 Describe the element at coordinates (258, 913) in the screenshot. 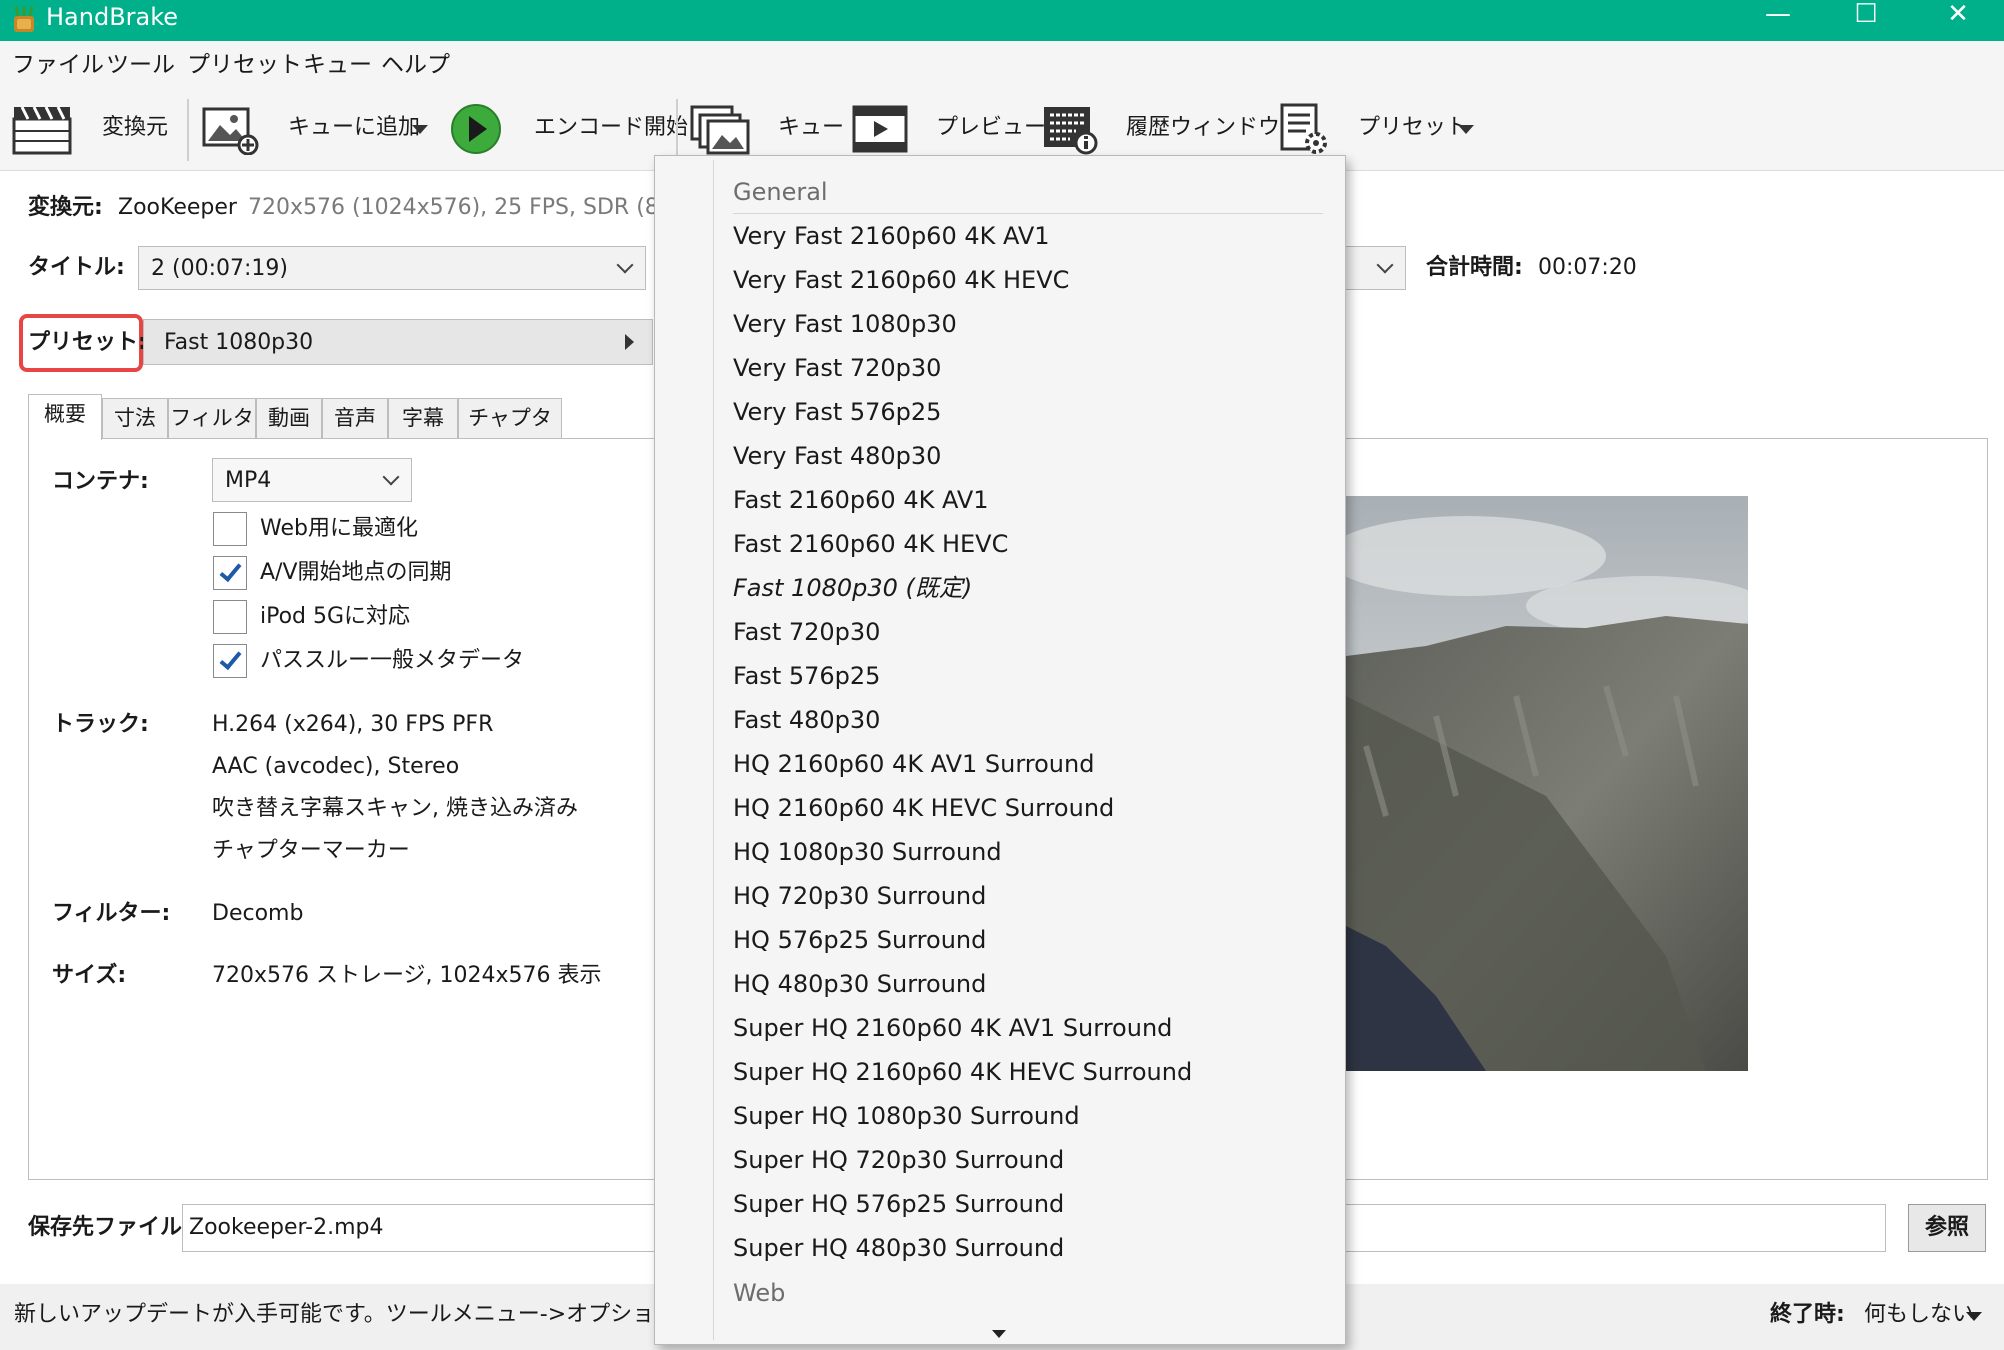

I see `filters-value: Decomb` at that location.